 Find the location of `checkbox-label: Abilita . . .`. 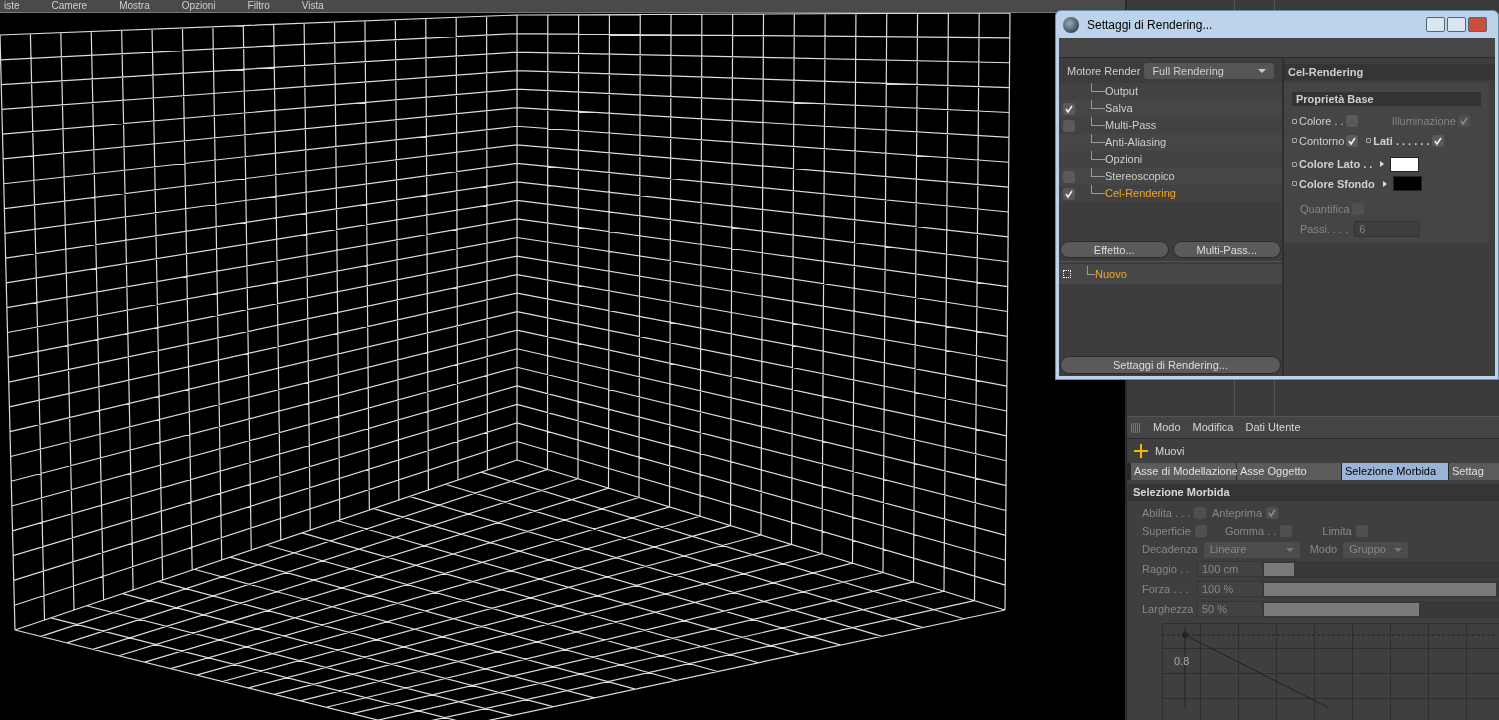

checkbox-label: Abilita . . . is located at coordinates (1166, 513).